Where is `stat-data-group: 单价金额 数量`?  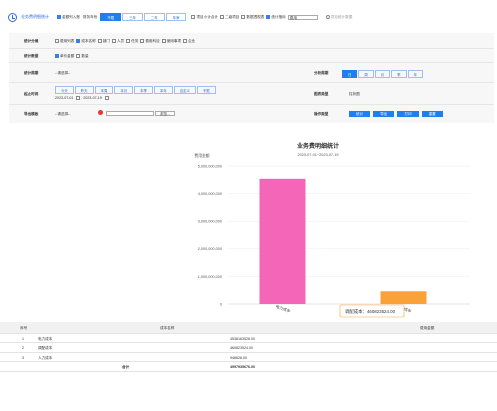
stat-data-group: 单价金额 数量 is located at coordinates (73, 56).